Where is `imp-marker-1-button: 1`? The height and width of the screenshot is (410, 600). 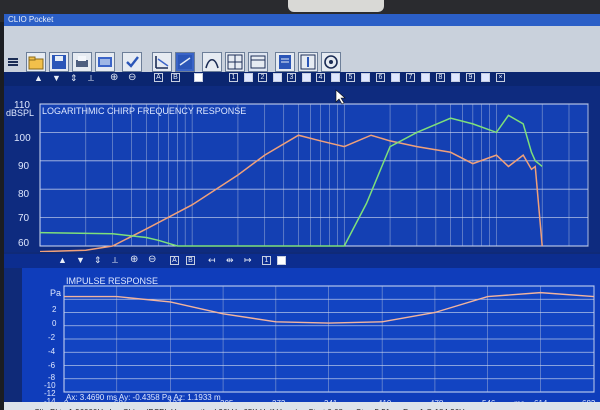
imp-marker-1-button: 1 is located at coordinates (266, 260).